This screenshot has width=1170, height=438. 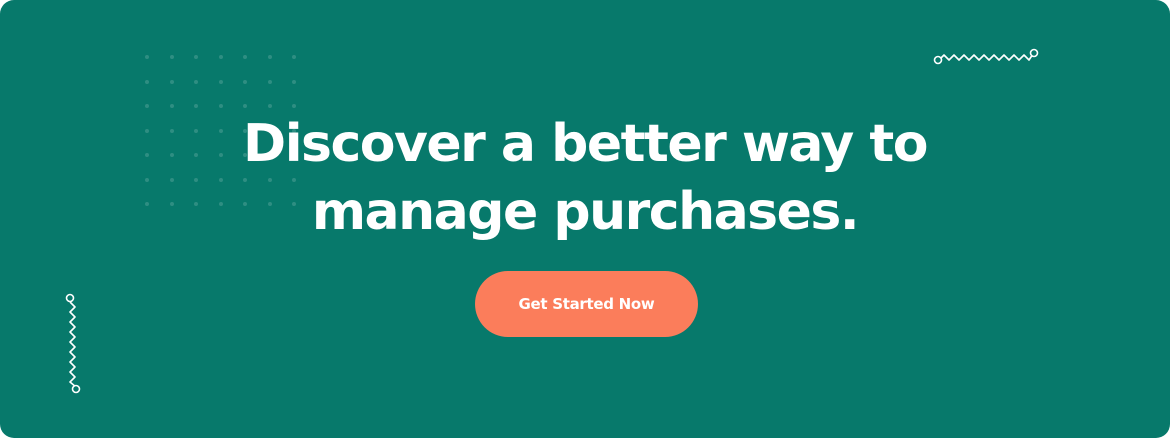 I want to click on headline-line-2: manage purchases., so click(x=585, y=212).